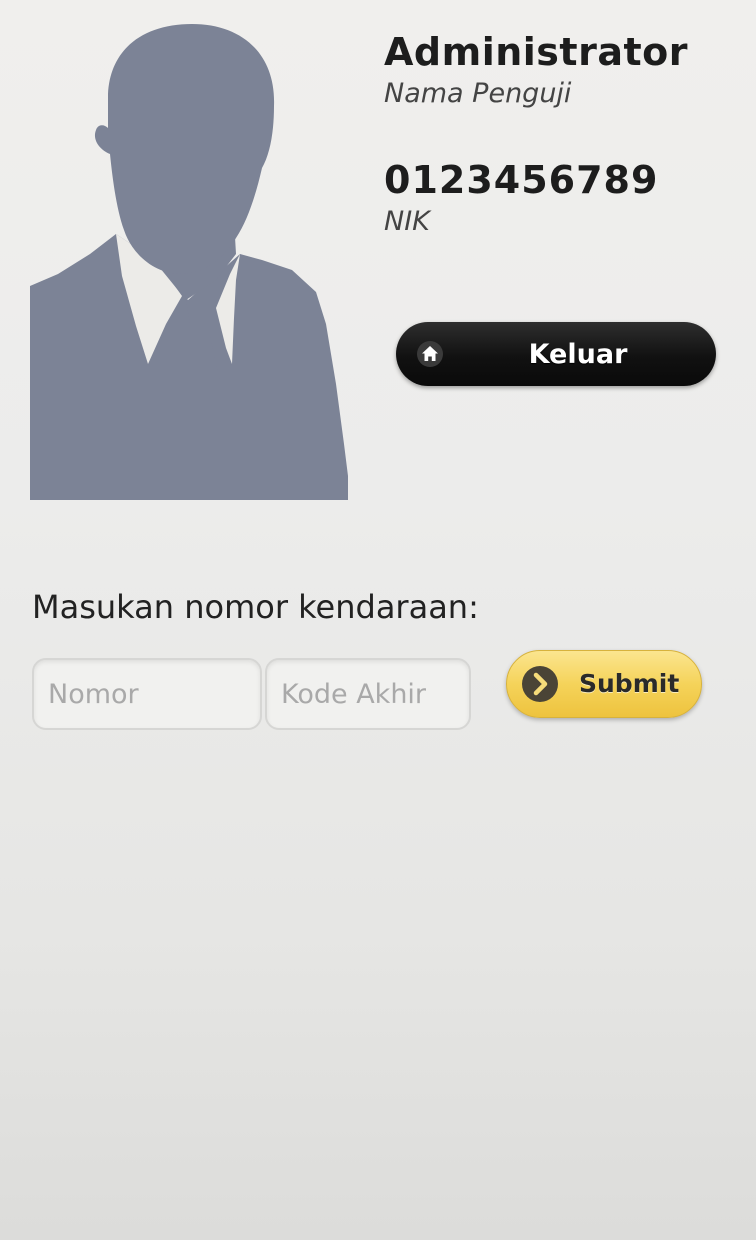 The width and height of the screenshot is (756, 1240). I want to click on profile-nik: 0123456789, so click(521, 179).